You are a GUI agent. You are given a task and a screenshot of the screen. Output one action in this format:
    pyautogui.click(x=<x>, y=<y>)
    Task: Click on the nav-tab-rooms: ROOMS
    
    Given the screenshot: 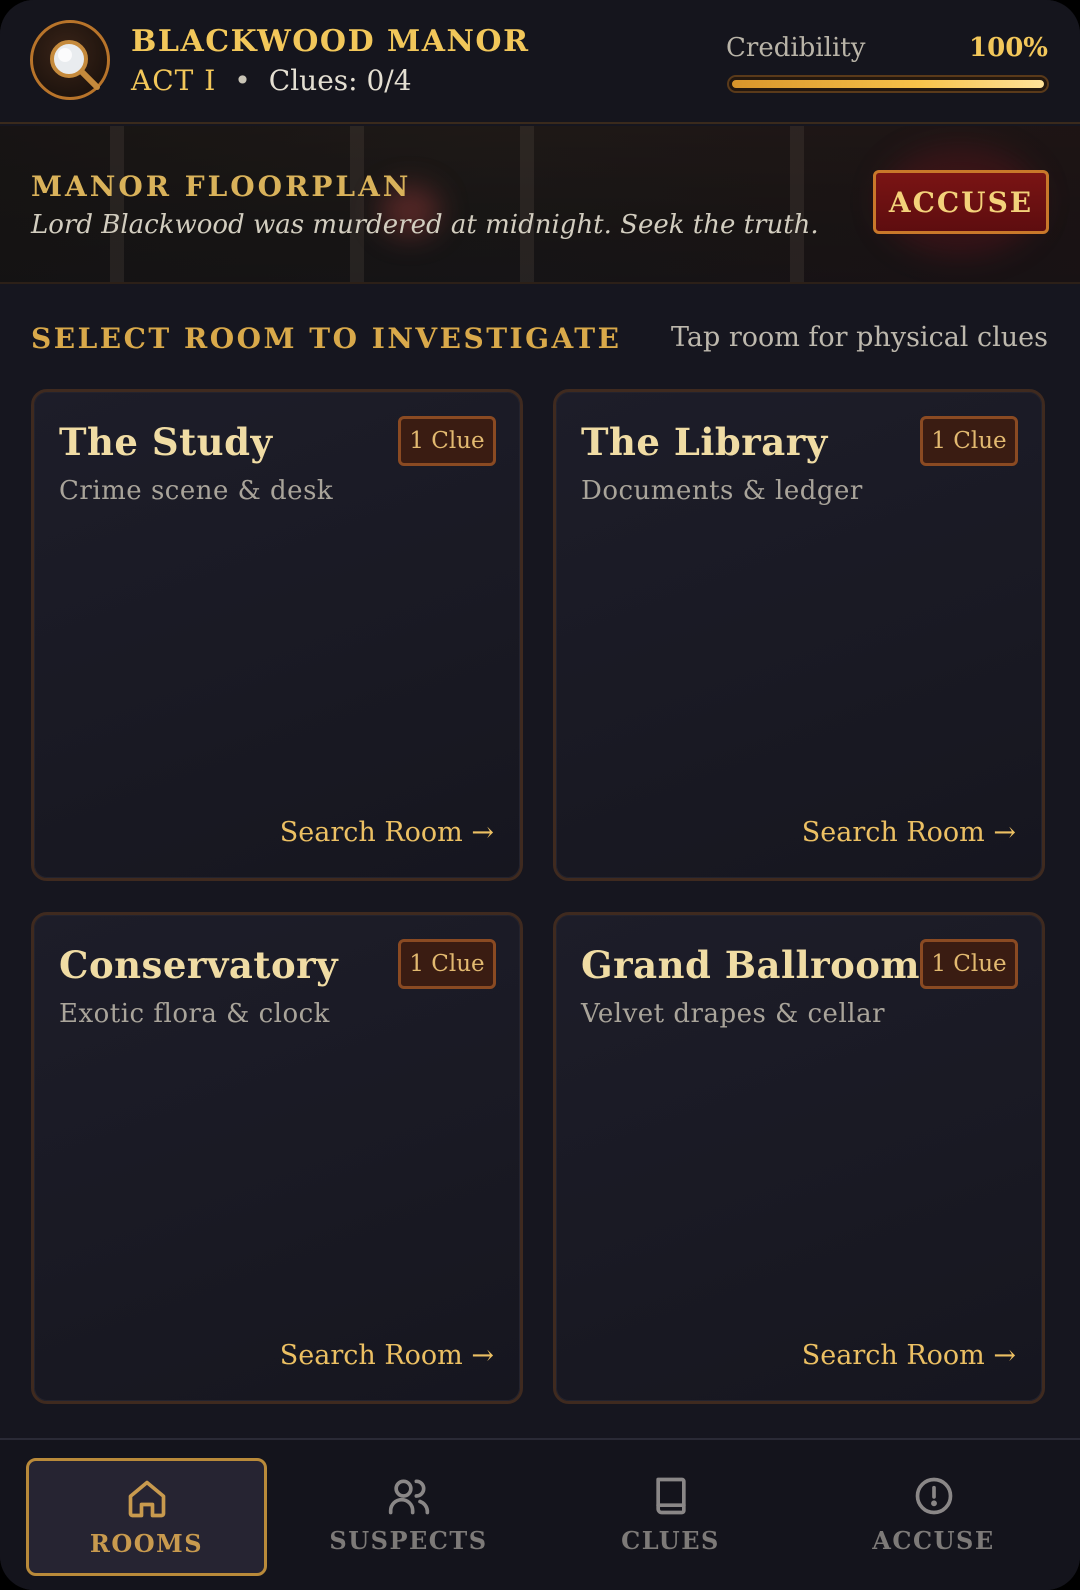 What is the action you would take?
    pyautogui.click(x=146, y=1517)
    